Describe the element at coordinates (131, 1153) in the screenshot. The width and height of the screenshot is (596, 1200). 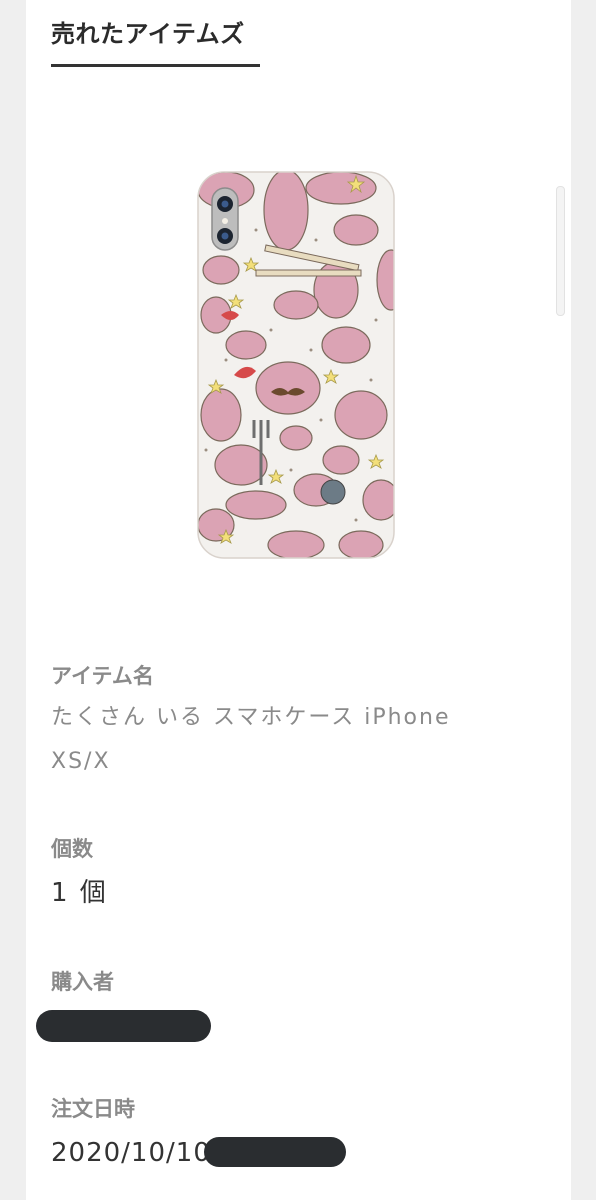
I see `order-date-value: 2020/10/10` at that location.